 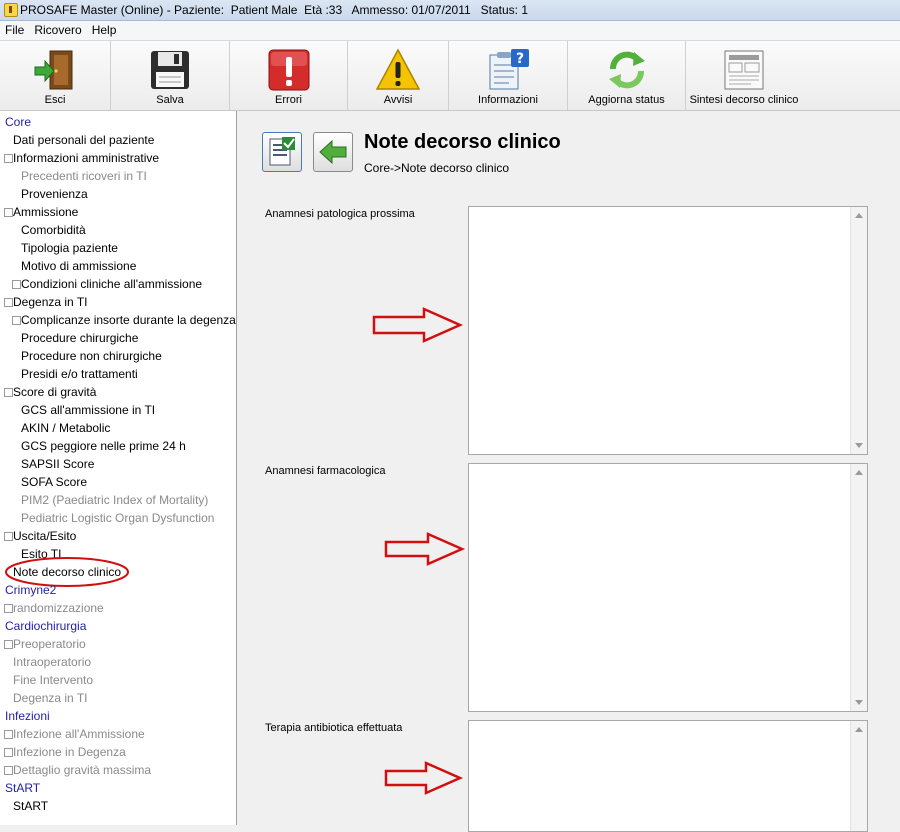 What do you see at coordinates (54, 392) in the screenshot?
I see `tree-item: Score di gravità` at bounding box center [54, 392].